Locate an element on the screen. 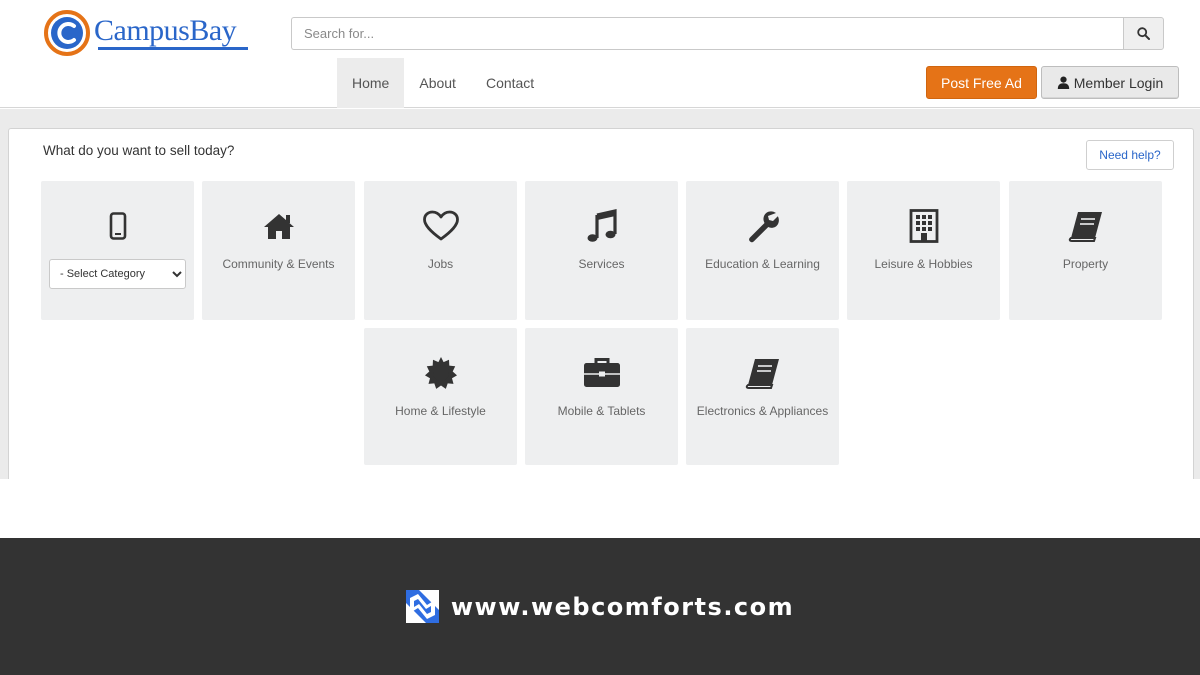 The image size is (1200, 675). building-icon is located at coordinates (923, 226).